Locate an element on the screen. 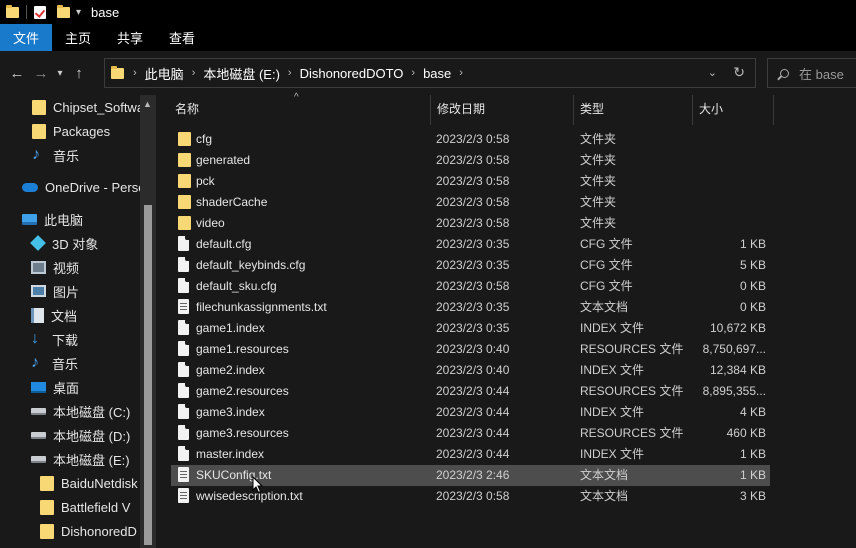 The width and height of the screenshot is (856, 548). address-history-icon: ⌄ is located at coordinates (712, 72).